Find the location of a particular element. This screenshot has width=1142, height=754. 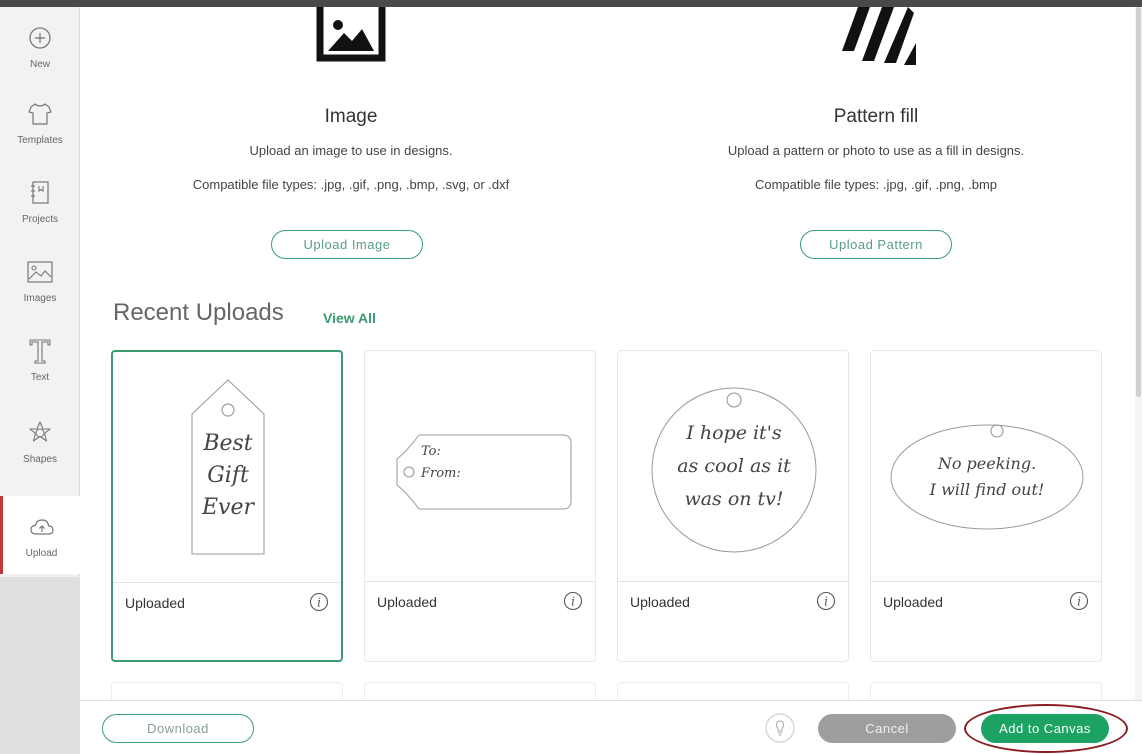

upload-card: Best Gift Ever Uploaded i is located at coordinates (227, 506).